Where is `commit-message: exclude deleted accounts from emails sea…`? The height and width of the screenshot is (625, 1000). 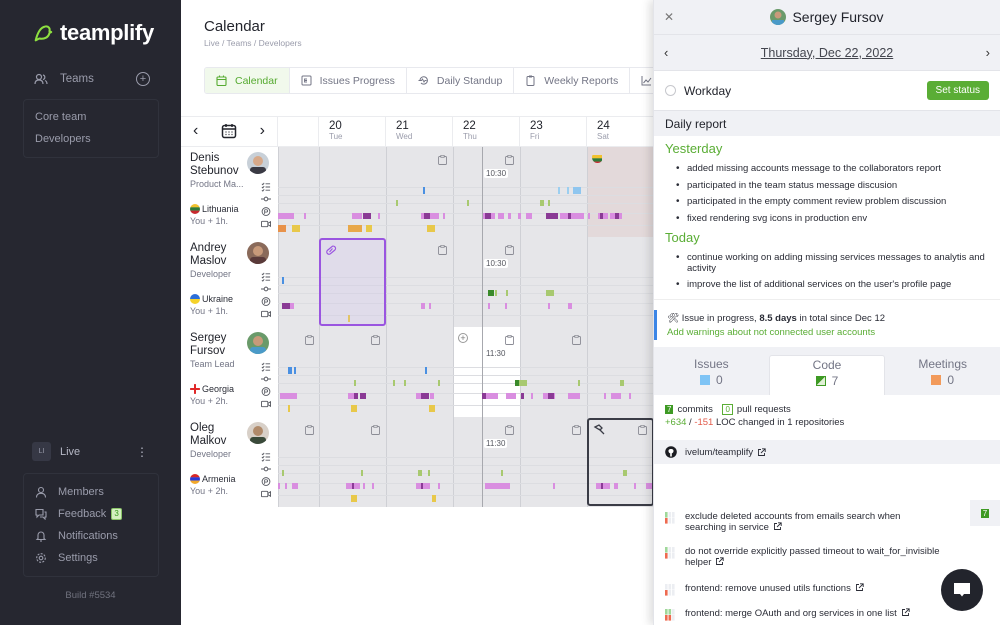 commit-message: exclude deleted accounts from emails sea… is located at coordinates (792, 522).